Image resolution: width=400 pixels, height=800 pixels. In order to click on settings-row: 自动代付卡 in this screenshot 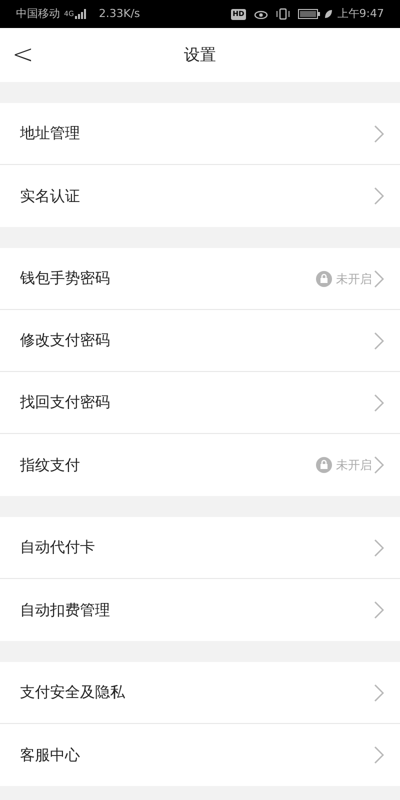, I will do `click(200, 548)`.